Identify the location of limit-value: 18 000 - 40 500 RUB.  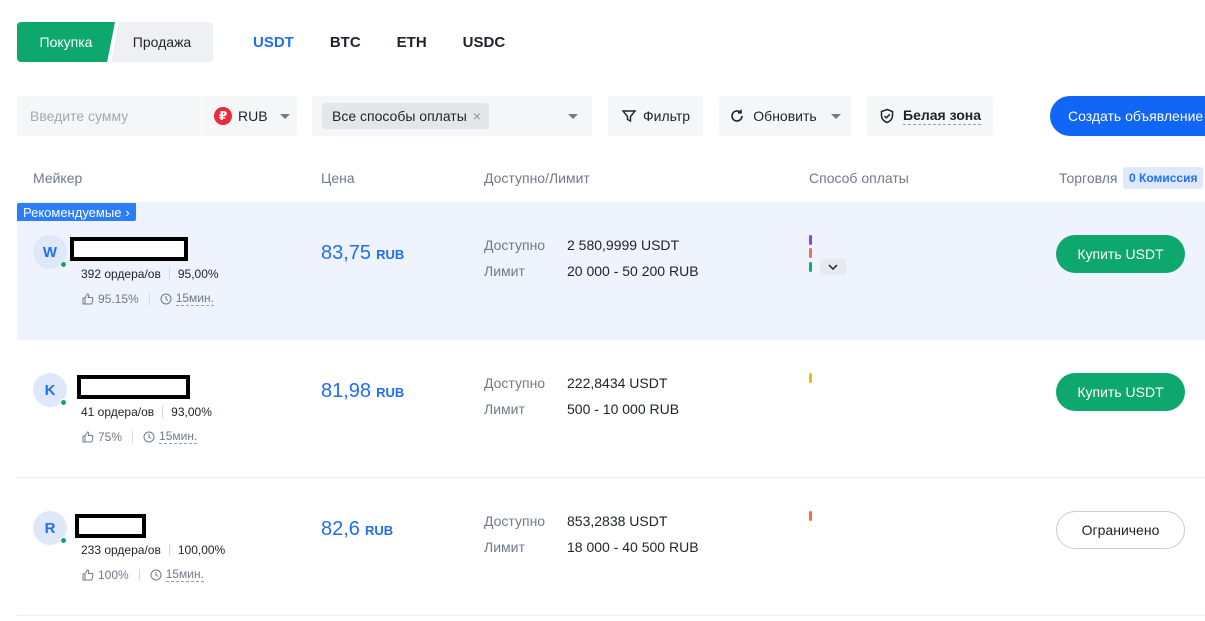
(633, 547).